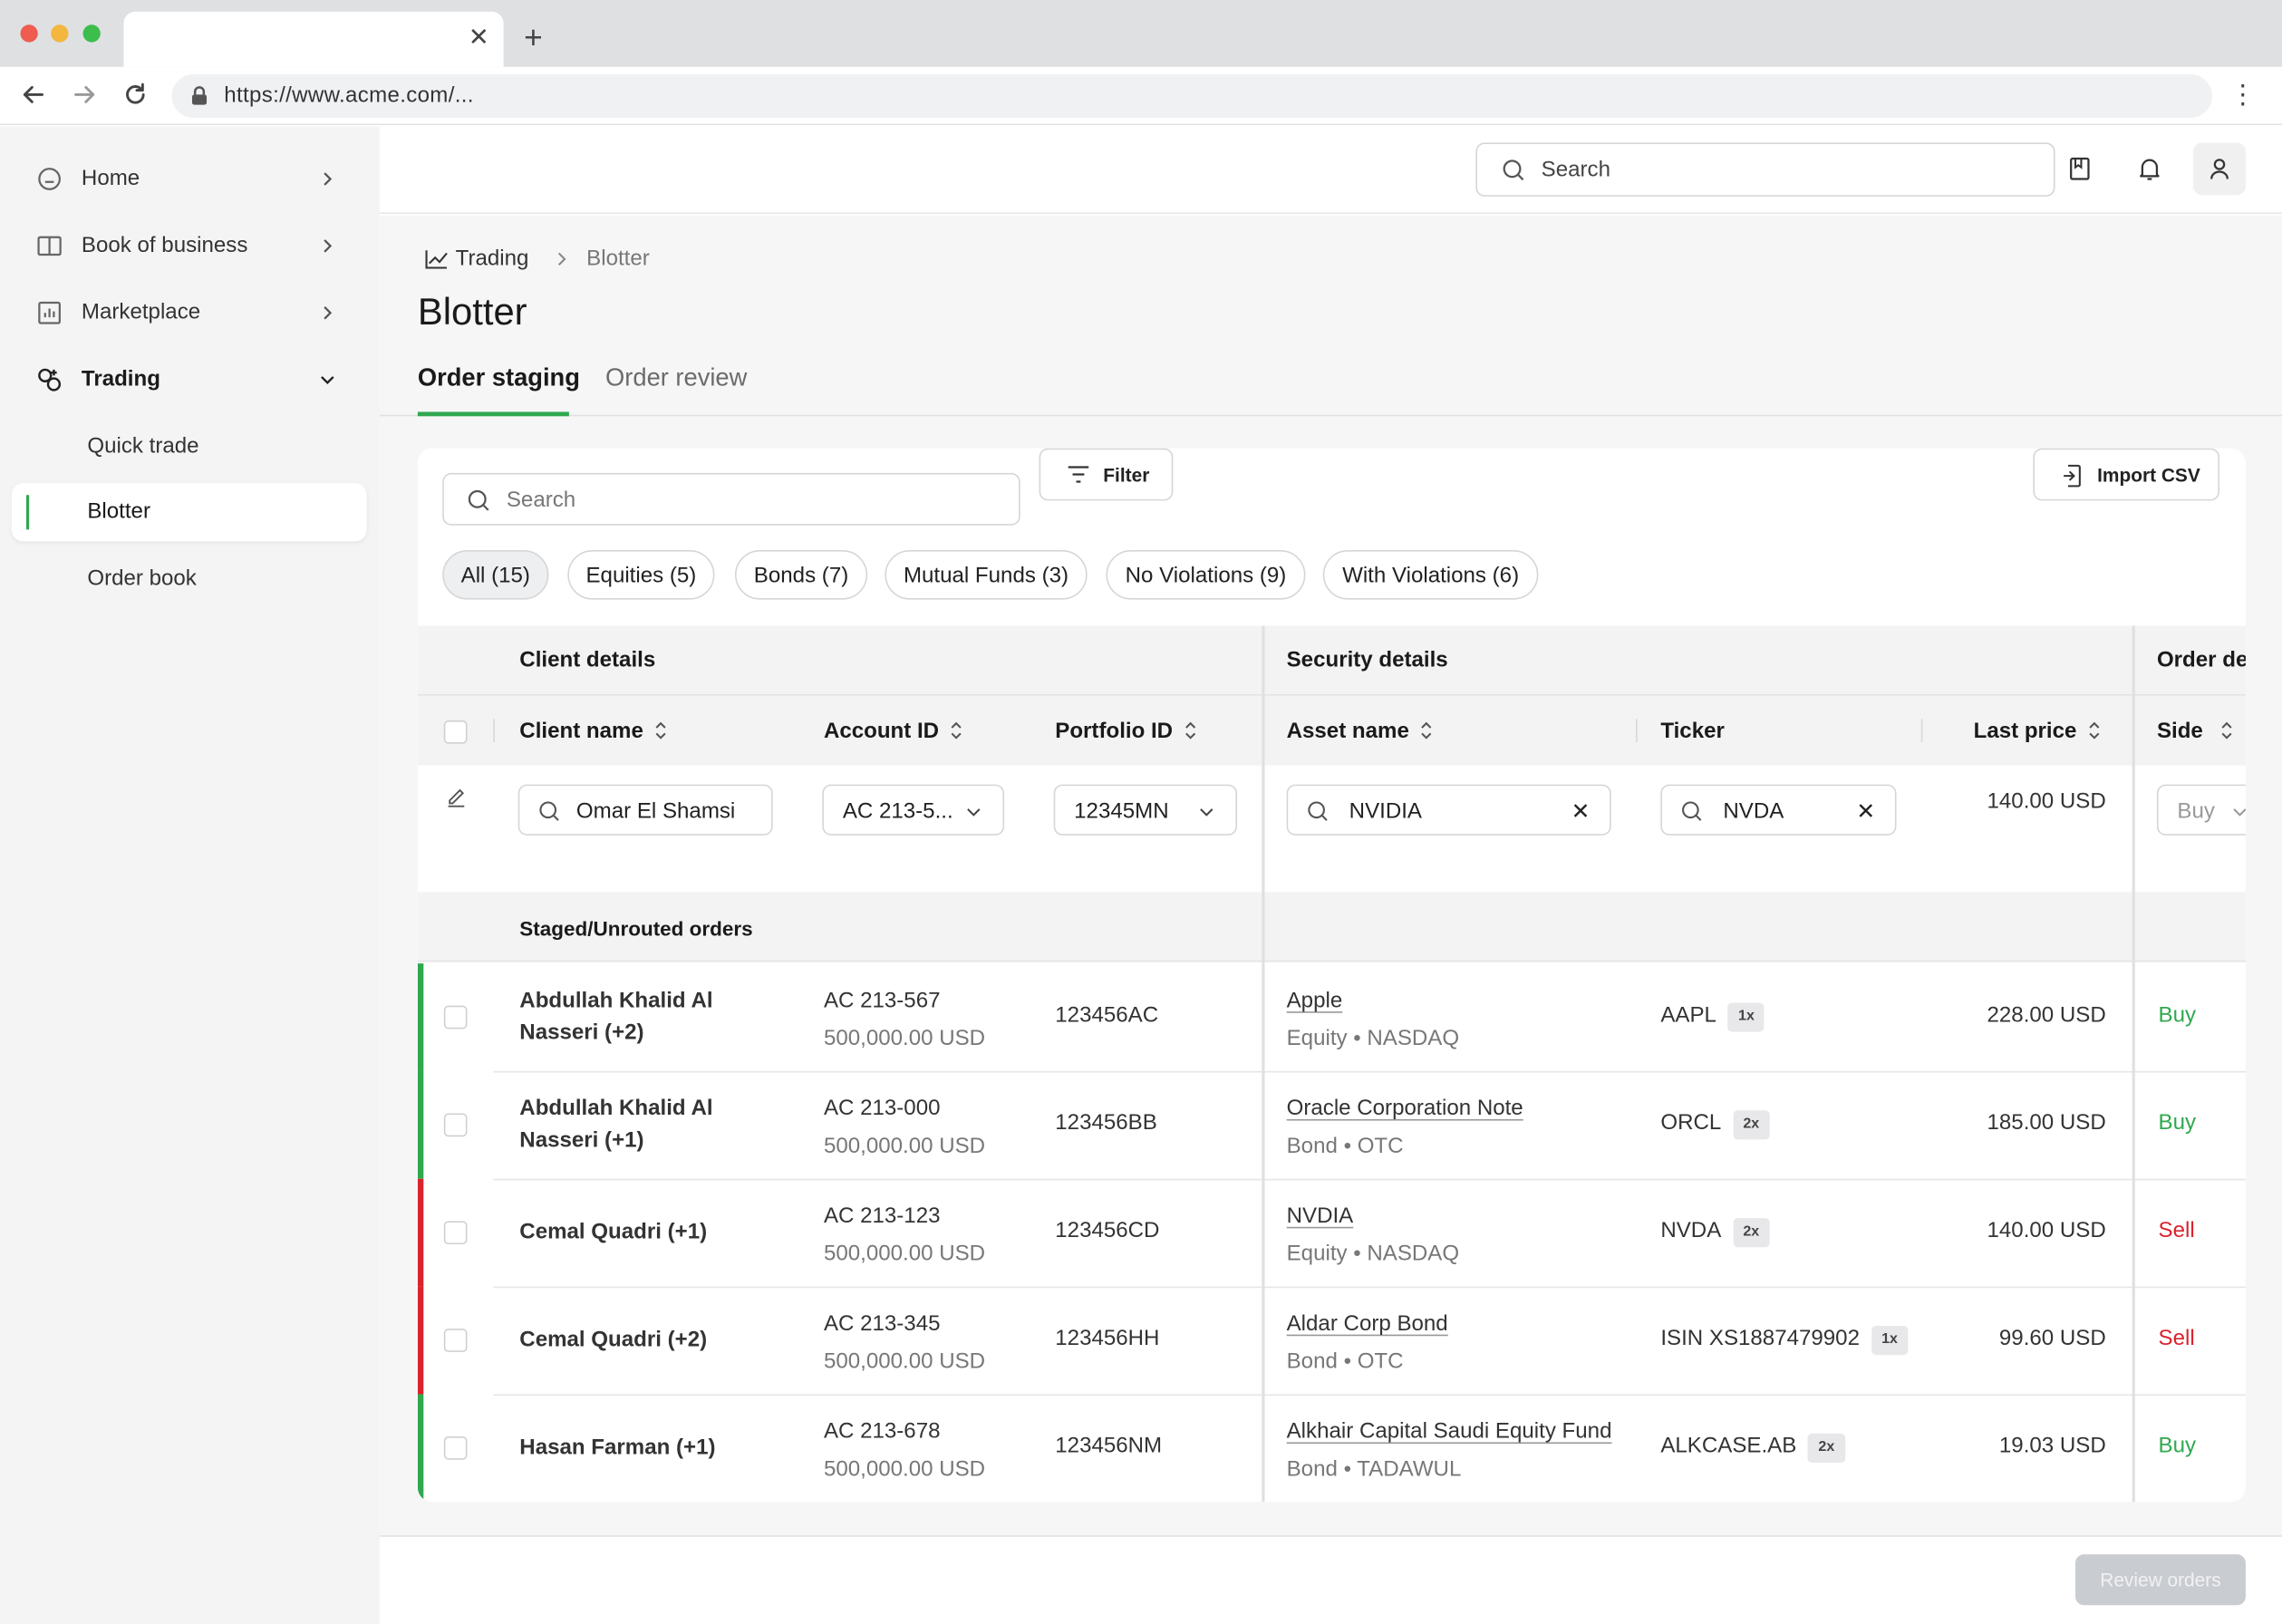 This screenshot has height=1624, width=2282. What do you see at coordinates (2219, 169) in the screenshot?
I see `profile-button` at bounding box center [2219, 169].